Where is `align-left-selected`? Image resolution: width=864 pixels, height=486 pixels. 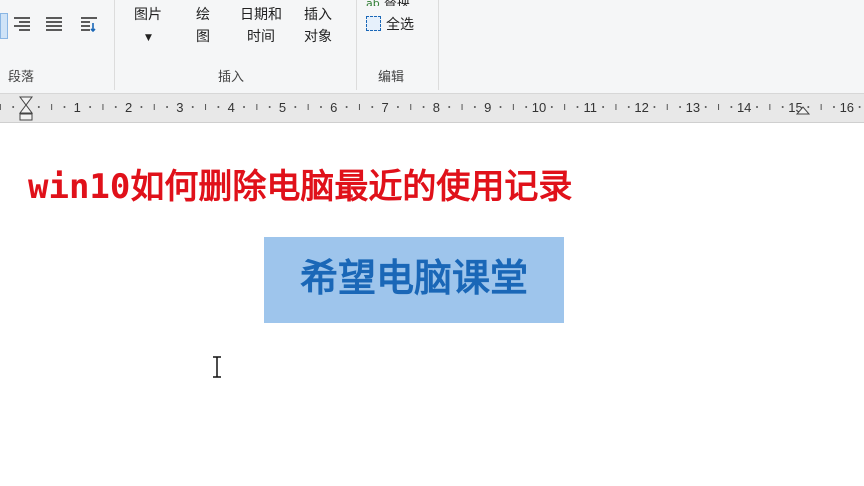 align-left-selected is located at coordinates (4, 26).